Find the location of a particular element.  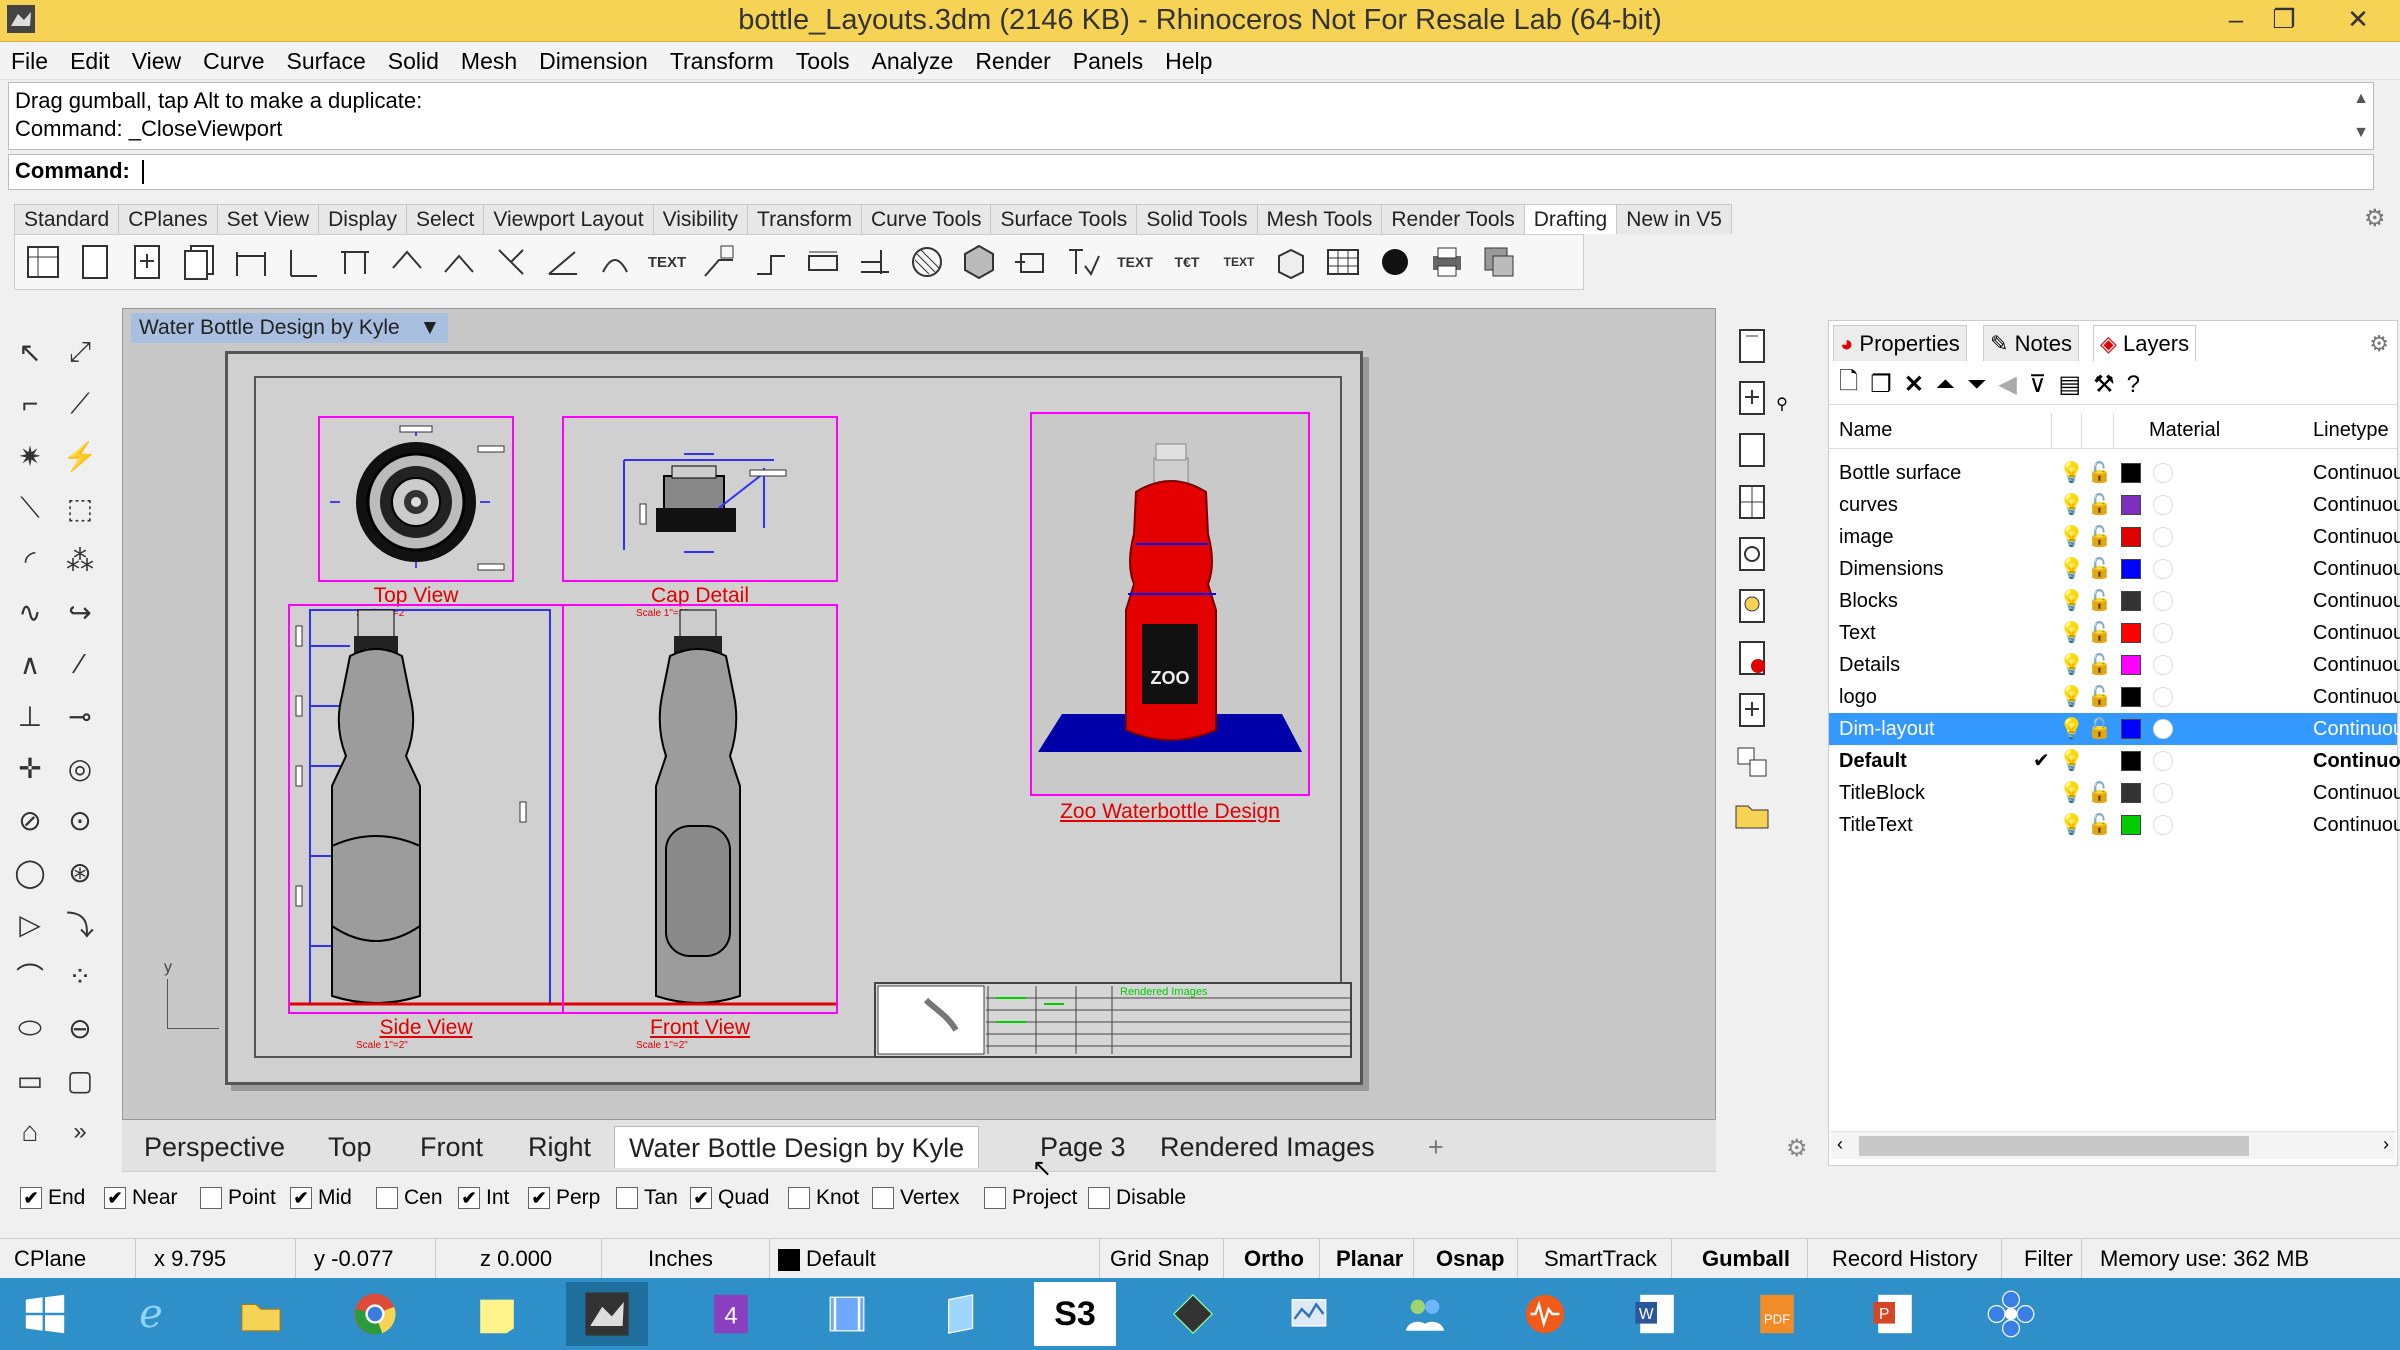

layer-name: Bottle surface is located at coordinates (1900, 473).